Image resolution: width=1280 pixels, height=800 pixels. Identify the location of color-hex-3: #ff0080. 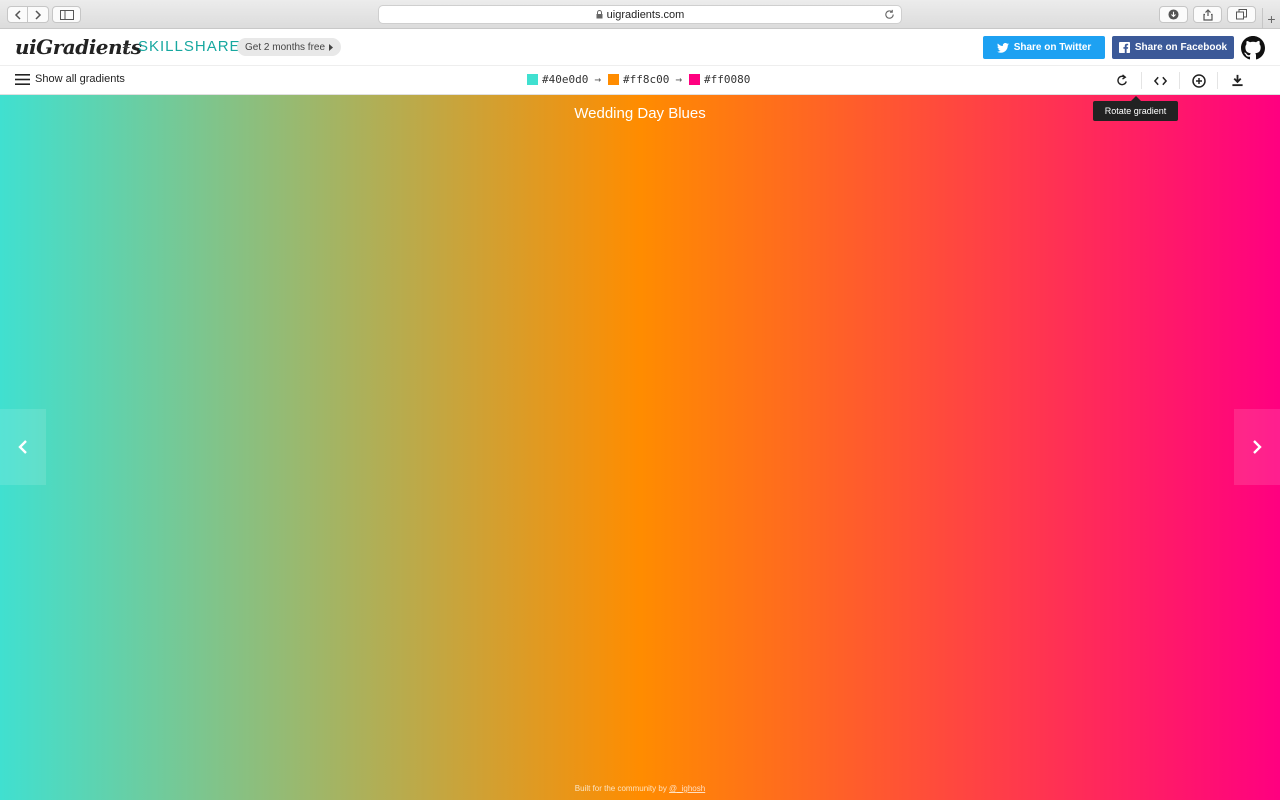
(727, 79).